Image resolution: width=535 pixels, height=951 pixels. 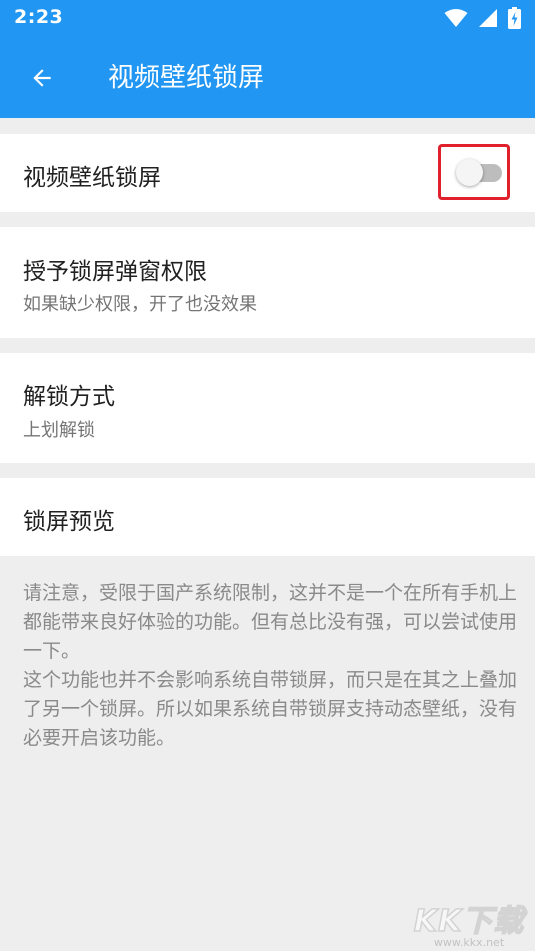 I want to click on switch-thumb, so click(x=469, y=172).